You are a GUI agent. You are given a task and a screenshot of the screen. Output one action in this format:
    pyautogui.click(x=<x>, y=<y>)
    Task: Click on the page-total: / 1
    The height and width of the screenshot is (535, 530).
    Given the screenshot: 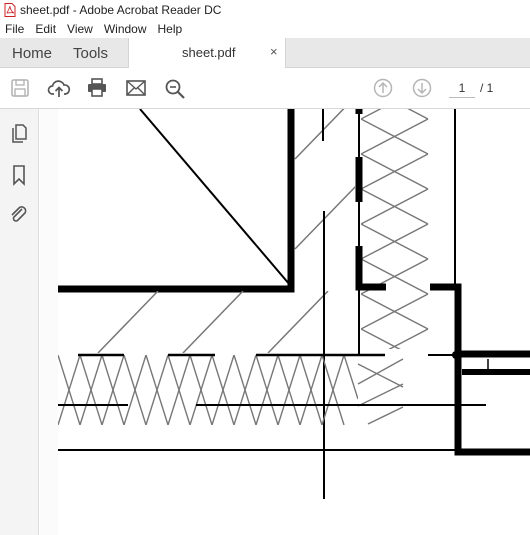 What is the action you would take?
    pyautogui.click(x=487, y=88)
    